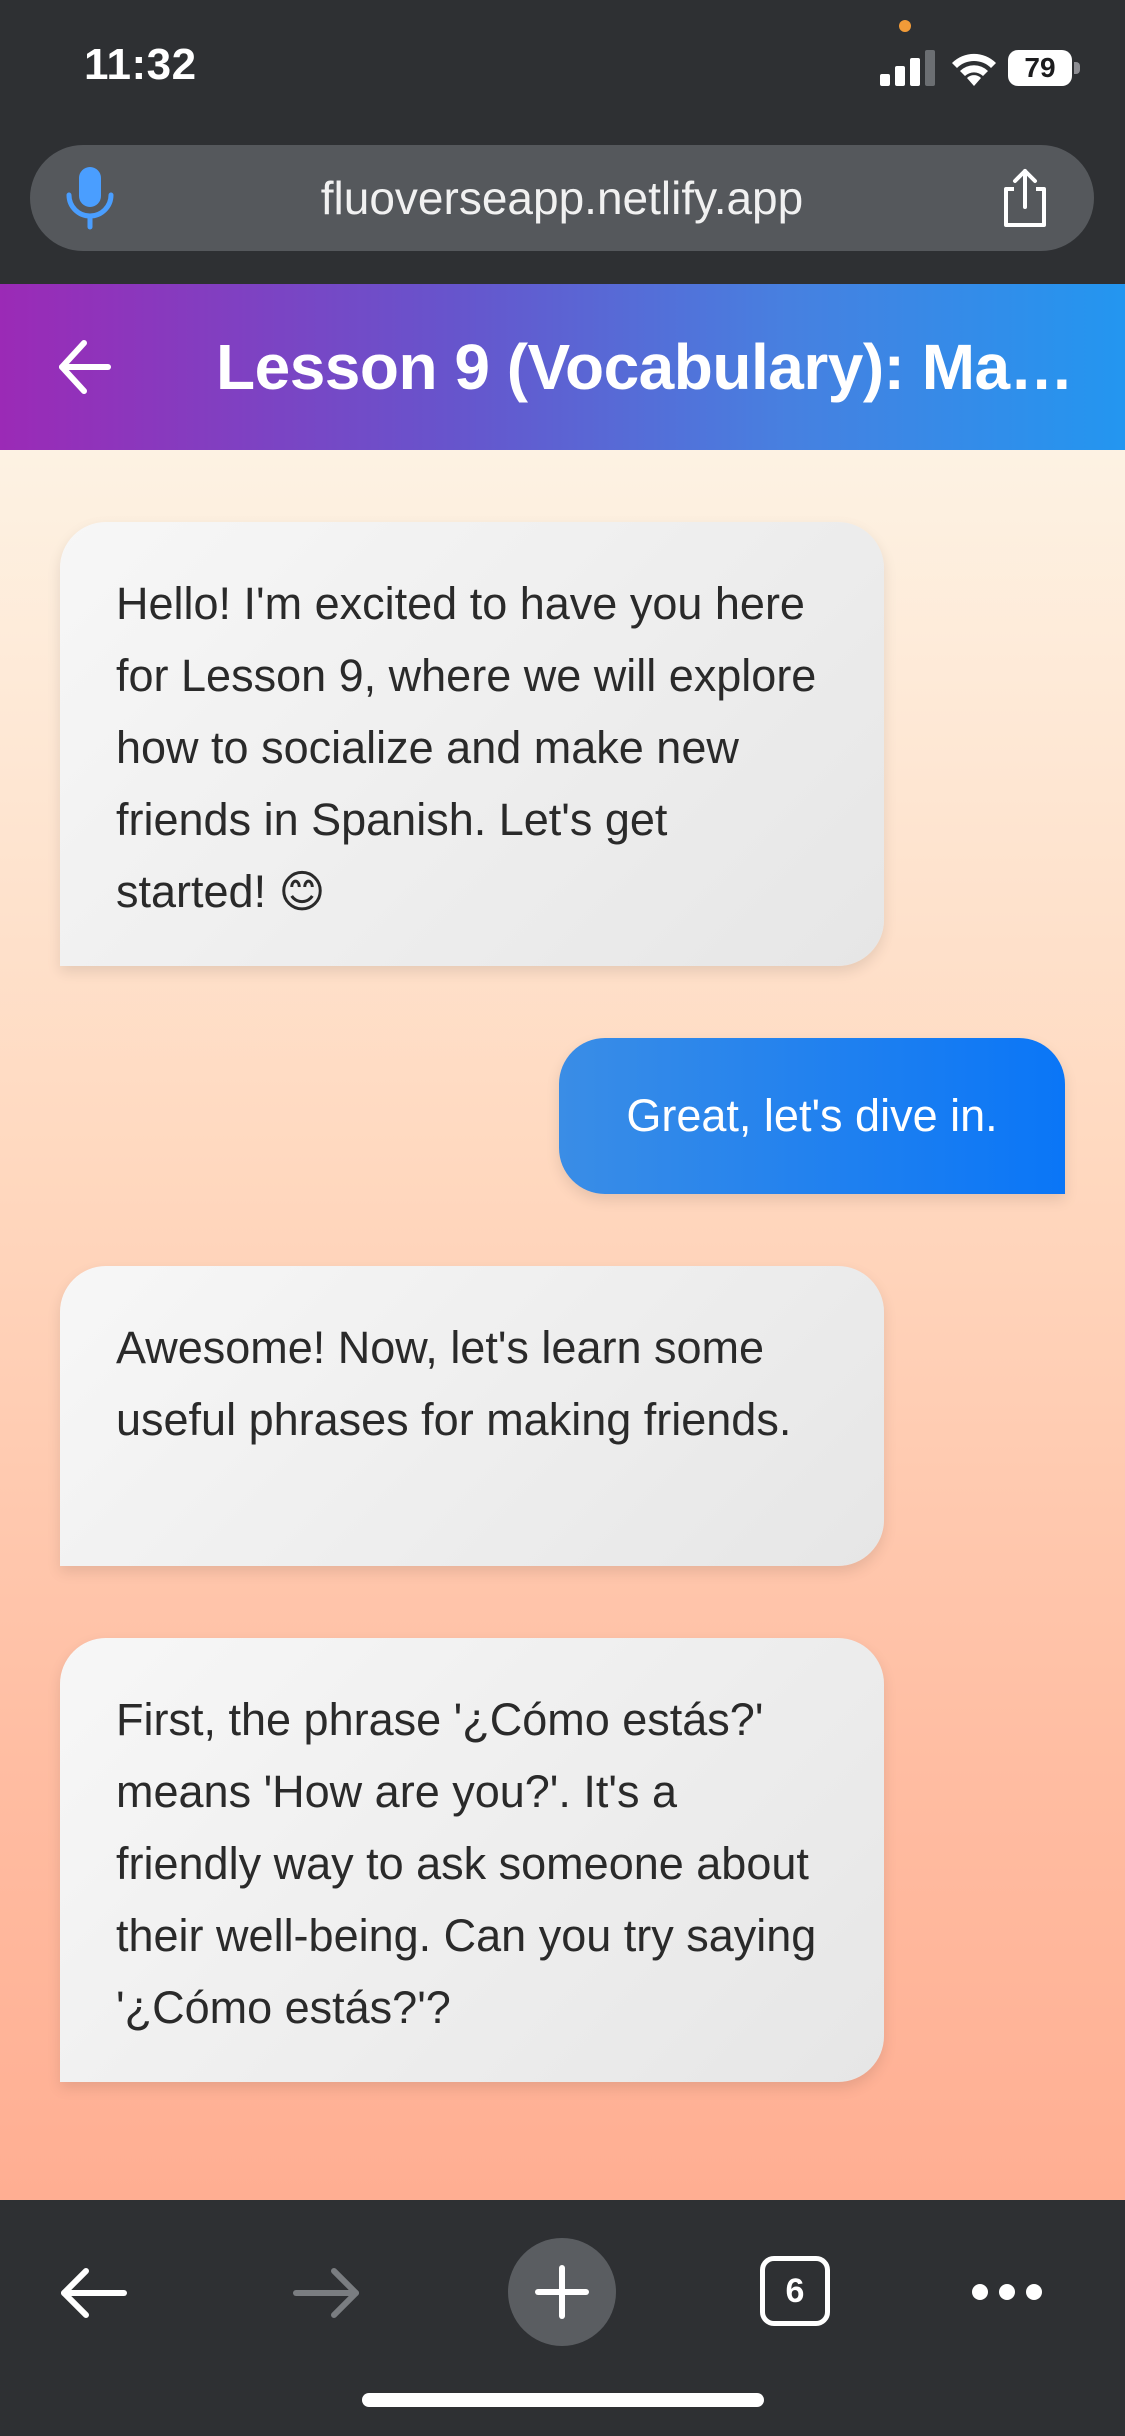 Image resolution: width=1125 pixels, height=2436 pixels. Describe the element at coordinates (795, 2291) in the screenshot. I see `tab-count-button: 6` at that location.